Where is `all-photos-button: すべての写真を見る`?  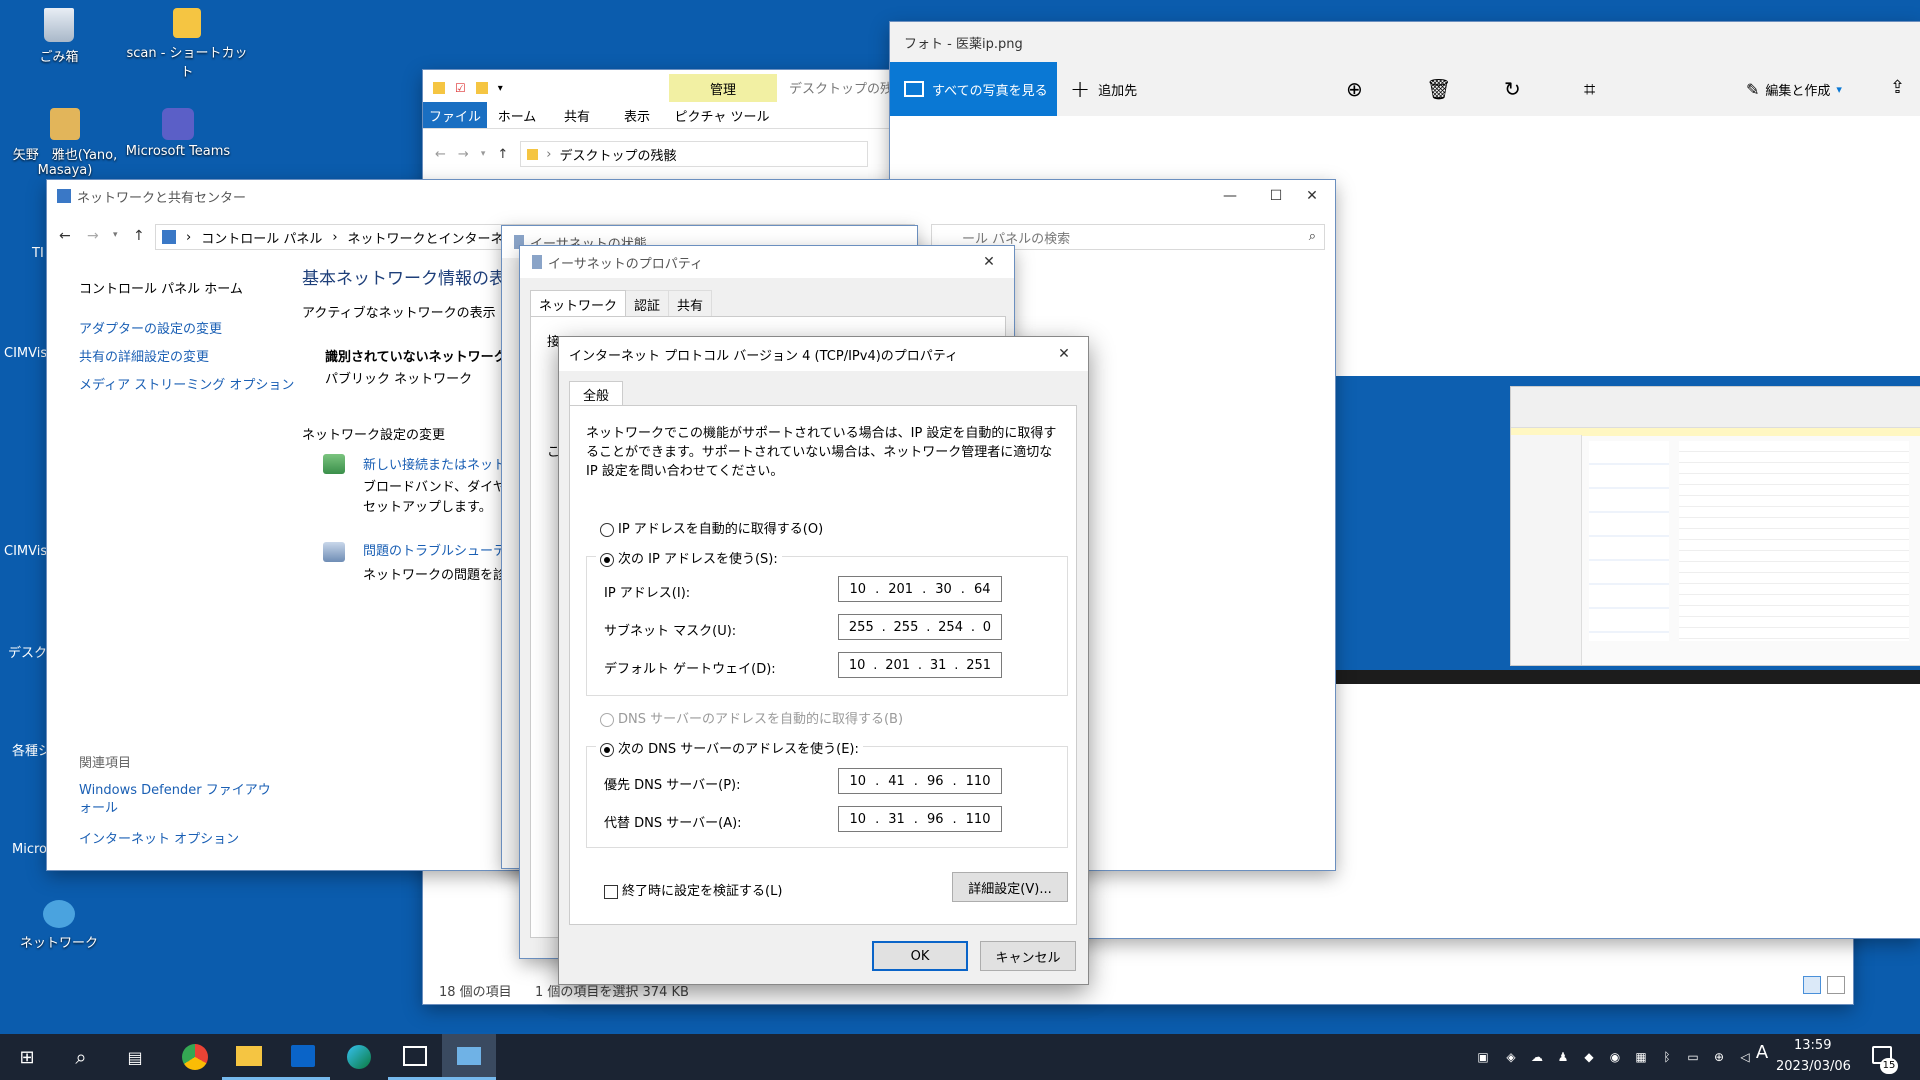
all-photos-button: すべての写真を見る is located at coordinates (973, 89).